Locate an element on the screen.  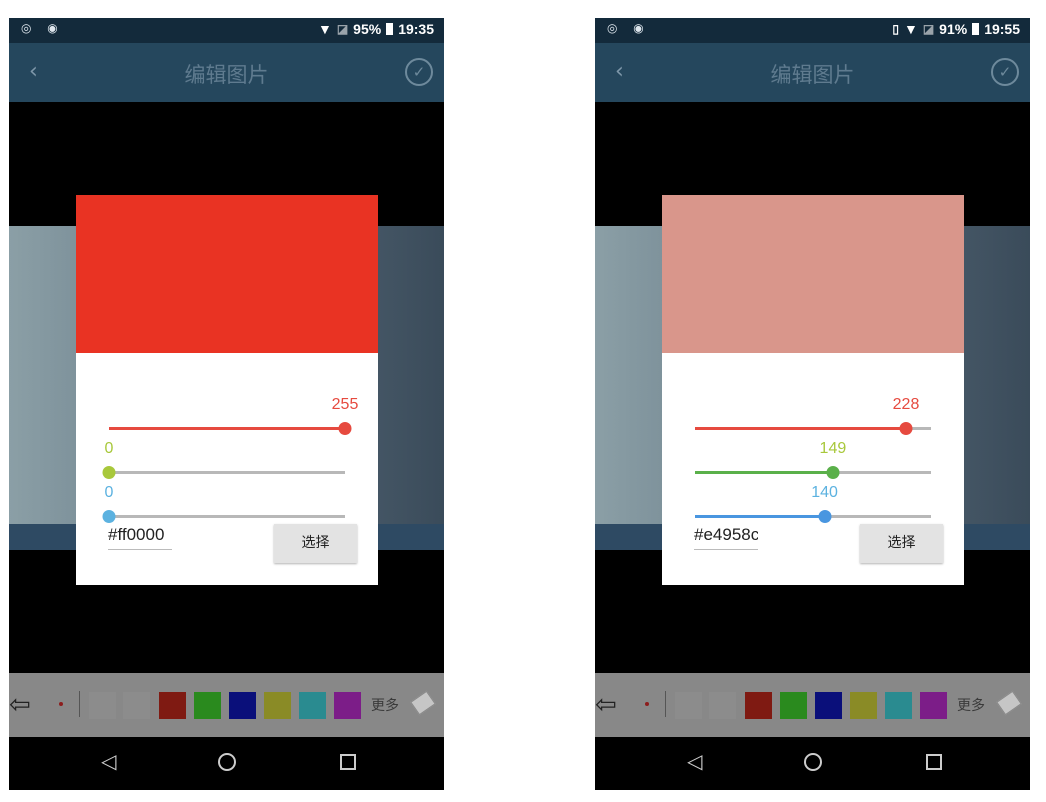
vibrate-icon: ▯ is located at coordinates (895, 29).